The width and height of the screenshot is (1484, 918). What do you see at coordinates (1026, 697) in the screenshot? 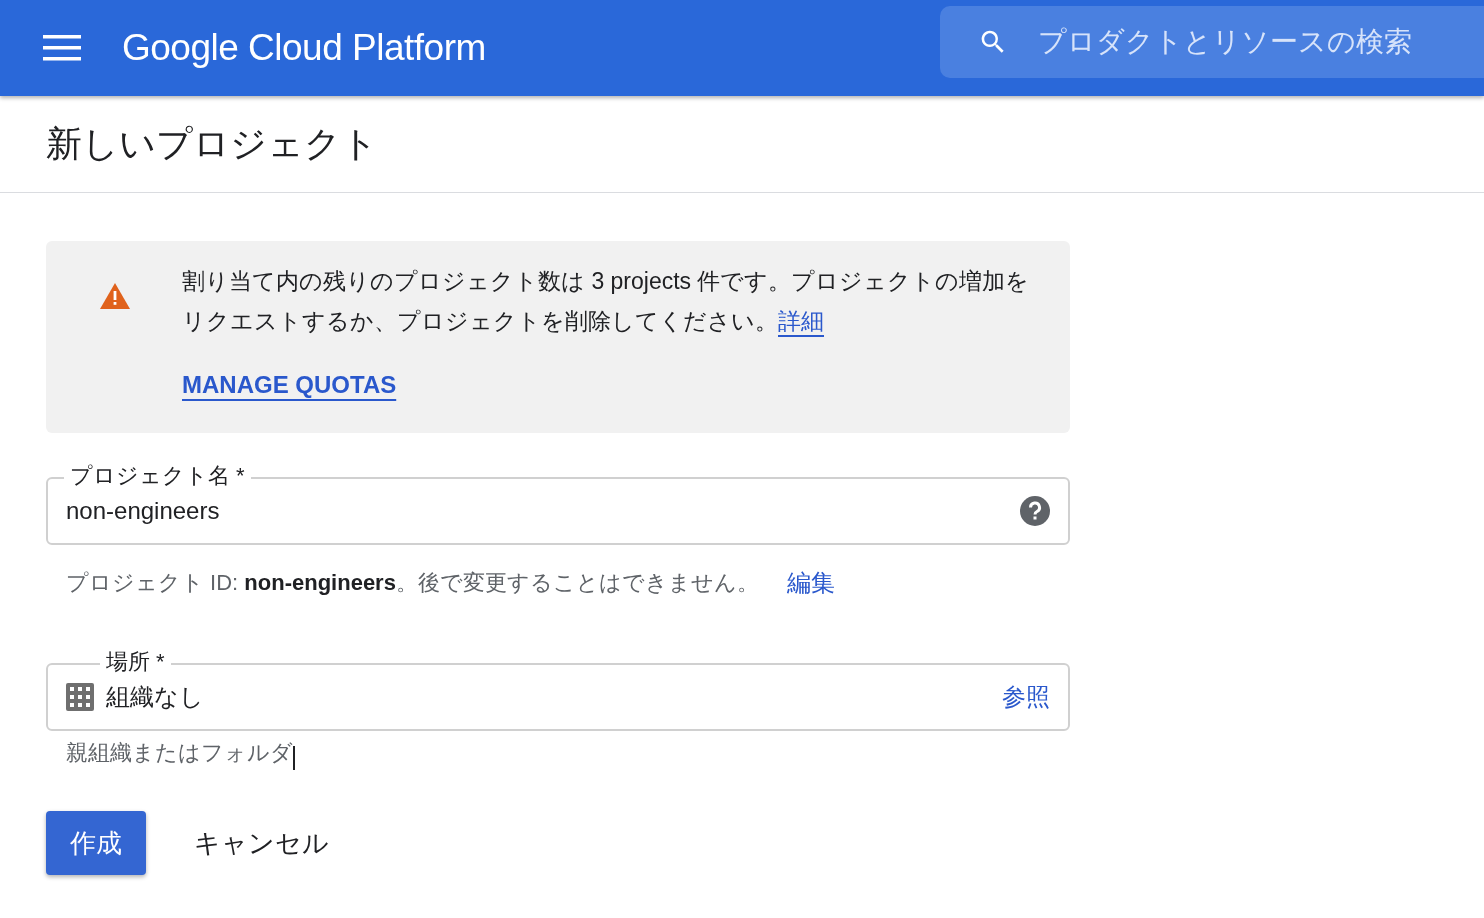
I see `browse-button: 参照` at bounding box center [1026, 697].